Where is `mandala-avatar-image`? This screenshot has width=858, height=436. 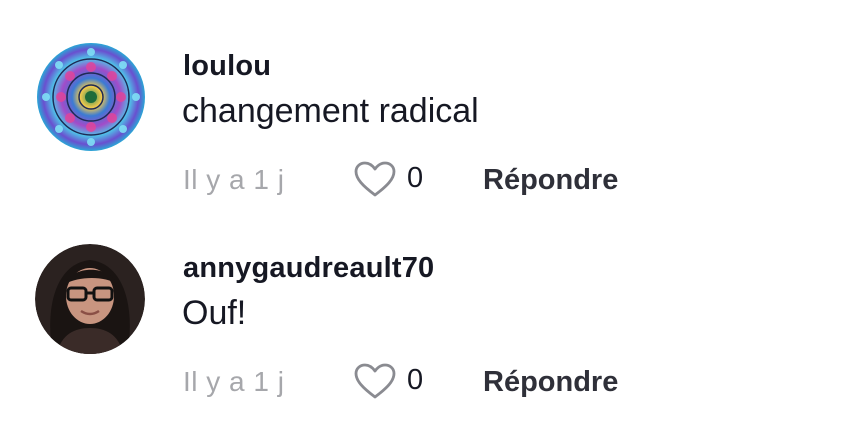
mandala-avatar-image is located at coordinates (91, 97).